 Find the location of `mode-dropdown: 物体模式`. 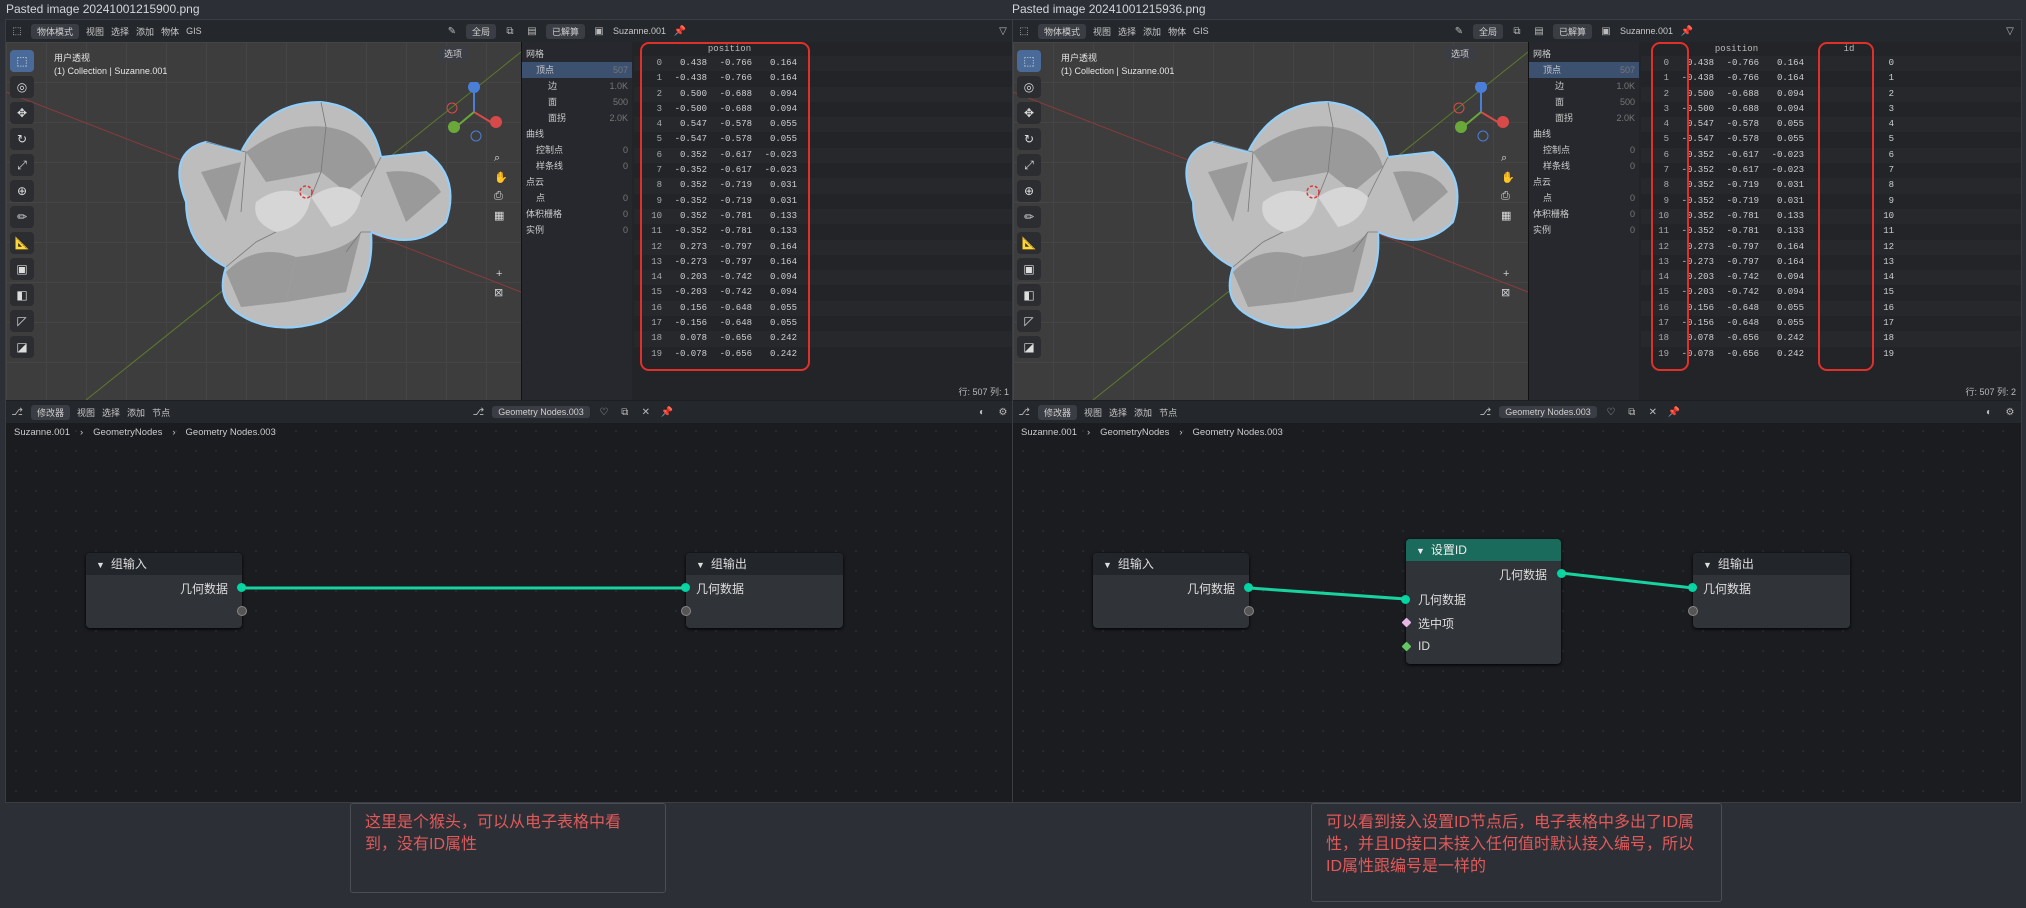

mode-dropdown: 物体模式 is located at coordinates (55, 31).